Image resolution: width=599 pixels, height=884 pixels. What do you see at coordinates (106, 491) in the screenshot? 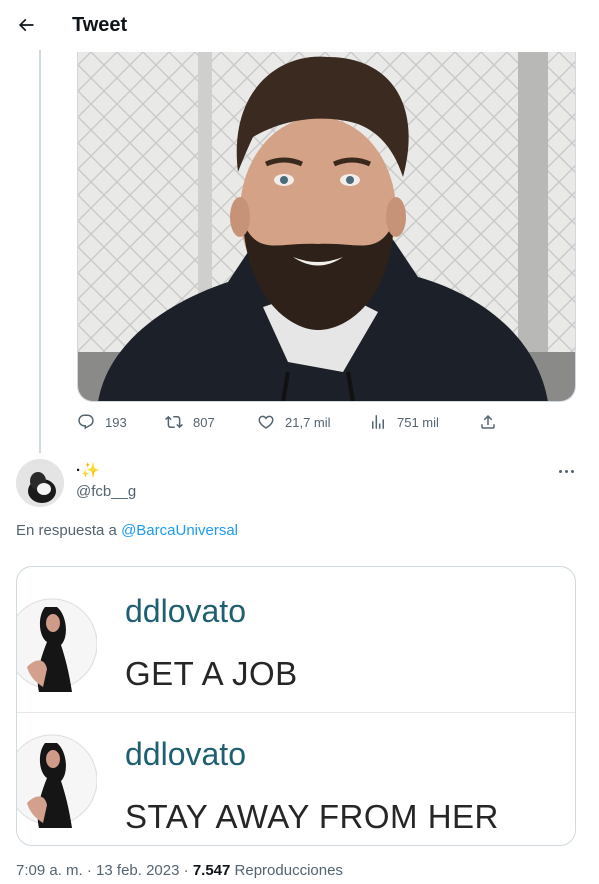
I see `user-handle: @fcb__g` at bounding box center [106, 491].